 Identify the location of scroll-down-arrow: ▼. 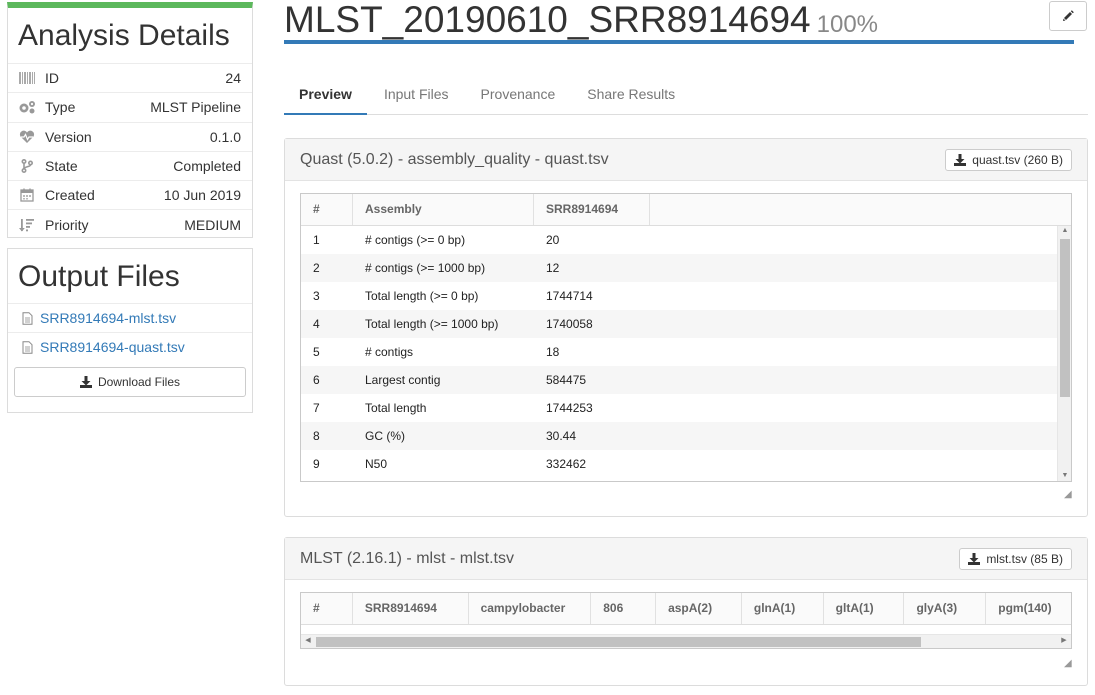
(1064, 475).